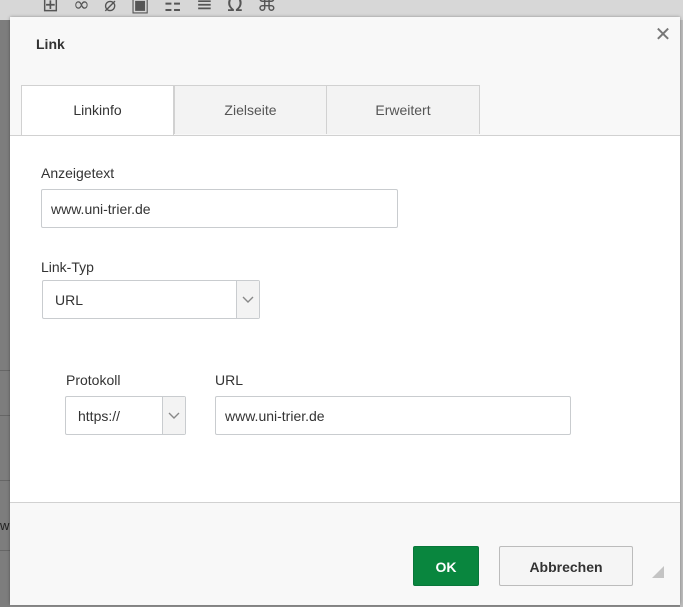 This screenshot has height=607, width=683. Describe the element at coordinates (125, 415) in the screenshot. I see `protocol-select: https://` at that location.